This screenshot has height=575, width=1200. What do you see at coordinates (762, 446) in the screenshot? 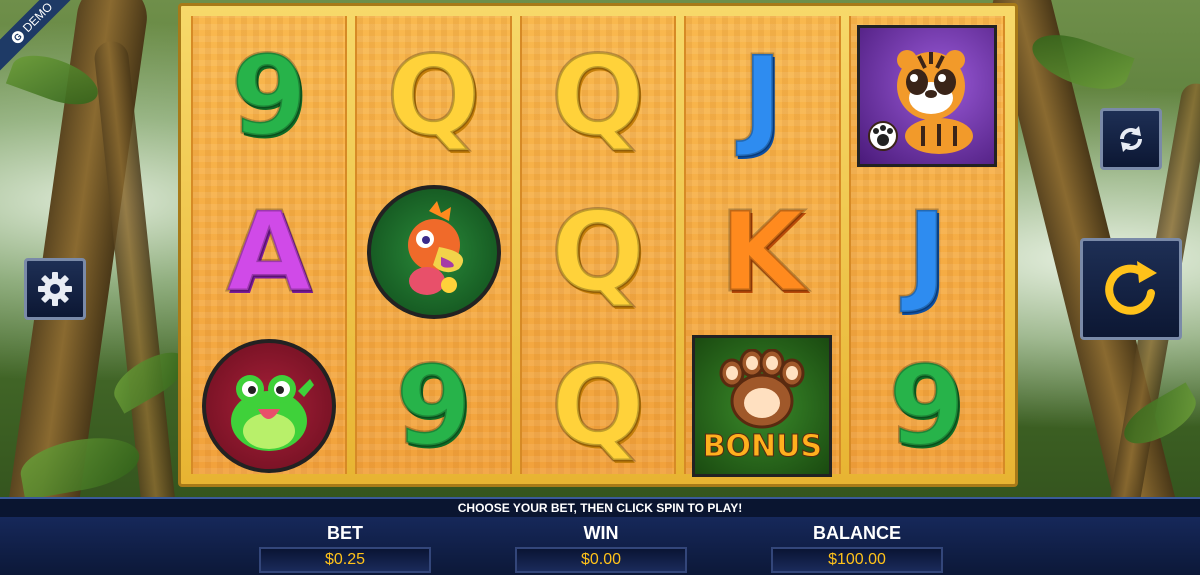
I see `bonus-label: BONUS` at bounding box center [762, 446].